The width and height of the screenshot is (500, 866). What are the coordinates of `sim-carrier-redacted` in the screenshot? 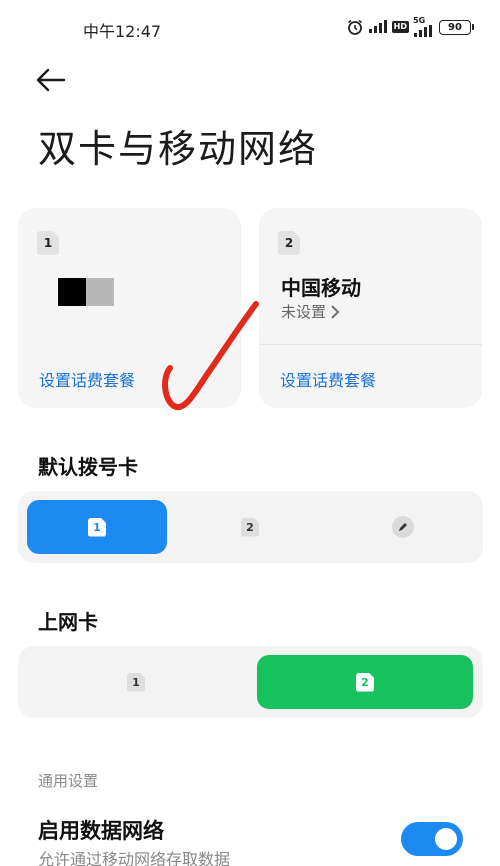 It's located at (86, 292).